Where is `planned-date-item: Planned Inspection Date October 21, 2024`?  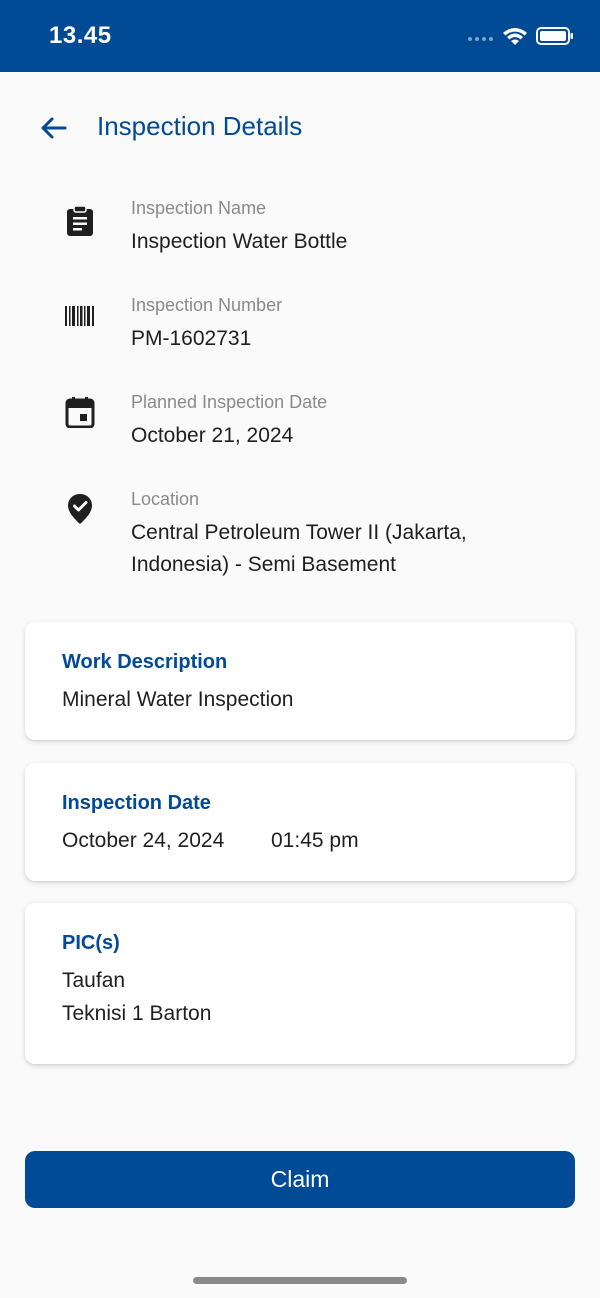 planned-date-item: Planned Inspection Date October 21, 2024 is located at coordinates (300, 424).